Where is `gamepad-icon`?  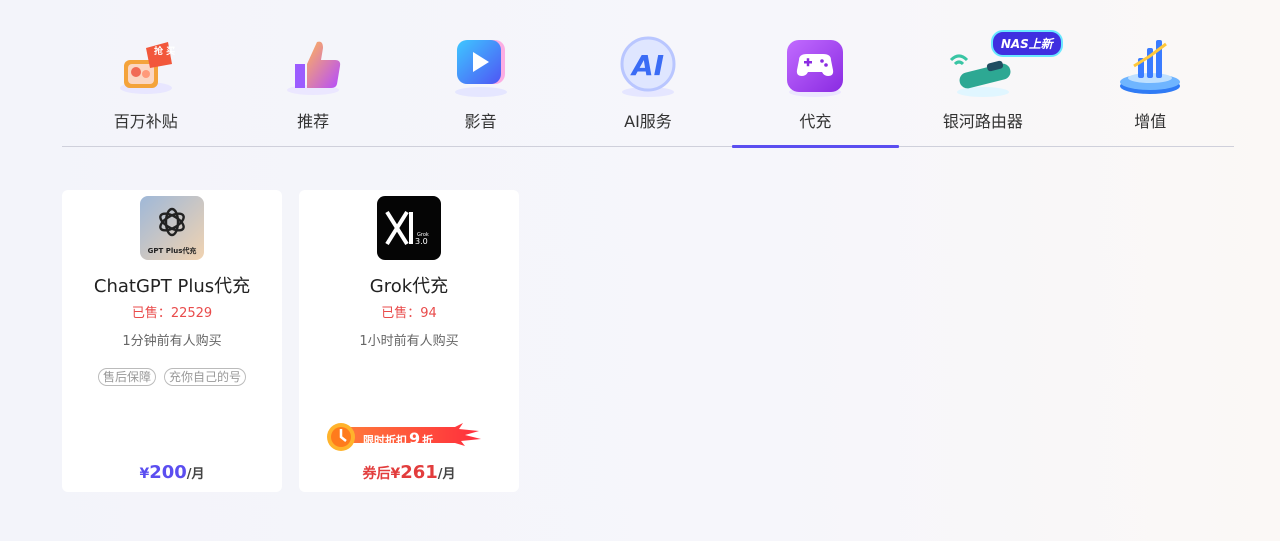
gamepad-icon is located at coordinates (815, 66).